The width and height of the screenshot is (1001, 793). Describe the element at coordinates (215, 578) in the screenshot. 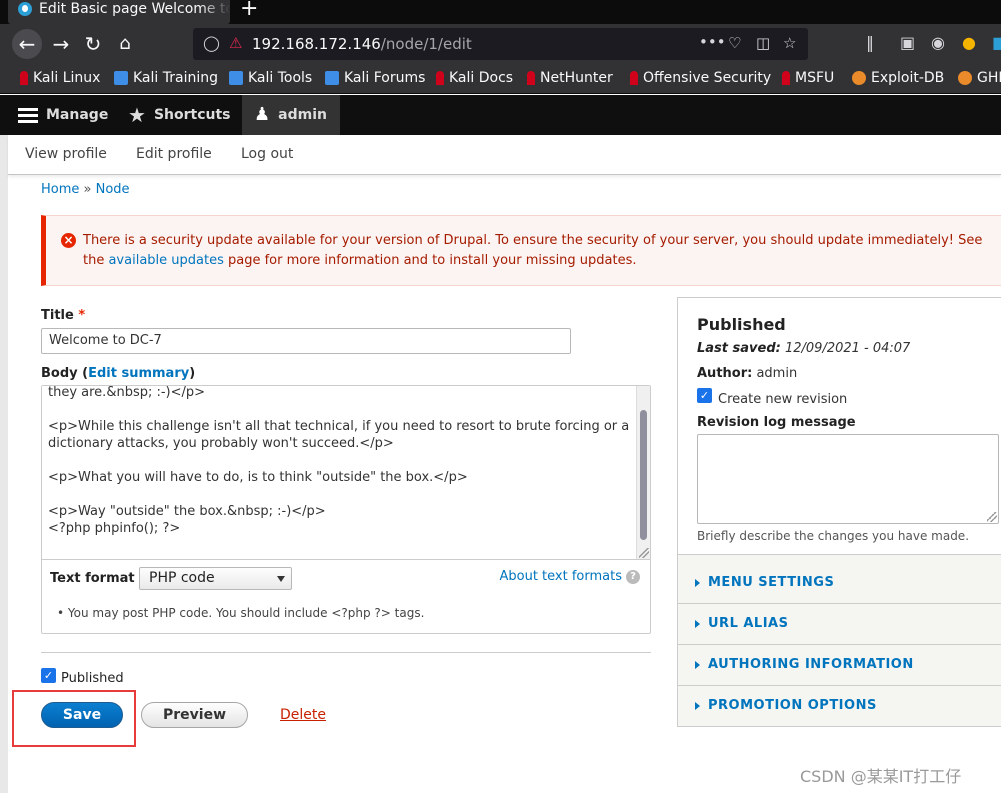

I see `text-format-select: PHP code` at that location.